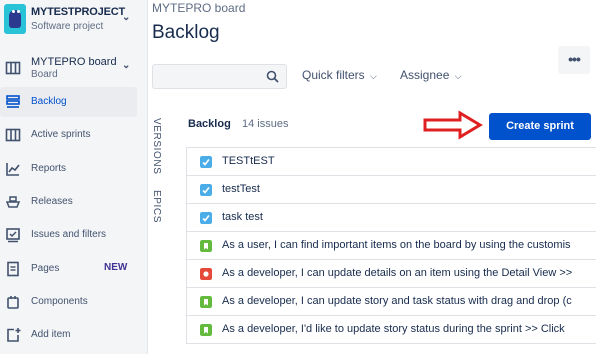  Describe the element at coordinates (49, 168) in the screenshot. I see `sidebar-item-label: Reports` at that location.